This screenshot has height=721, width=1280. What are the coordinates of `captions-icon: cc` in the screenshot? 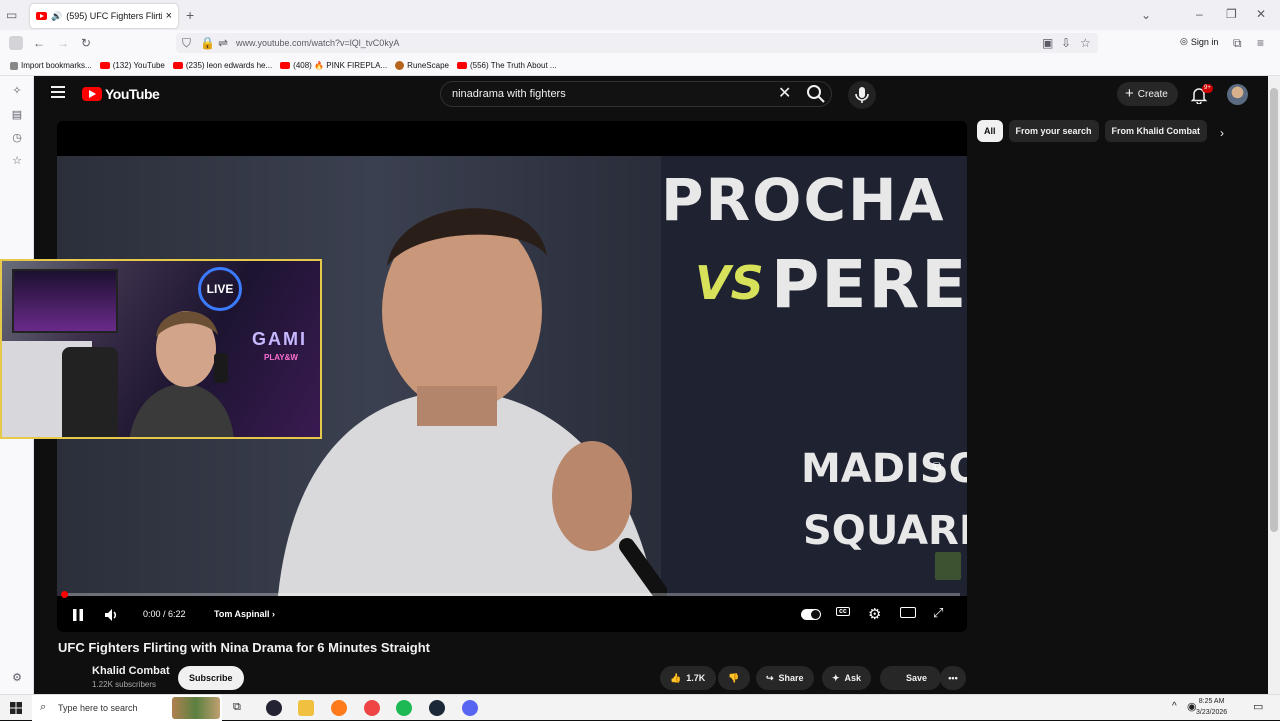 It's located at (843, 611).